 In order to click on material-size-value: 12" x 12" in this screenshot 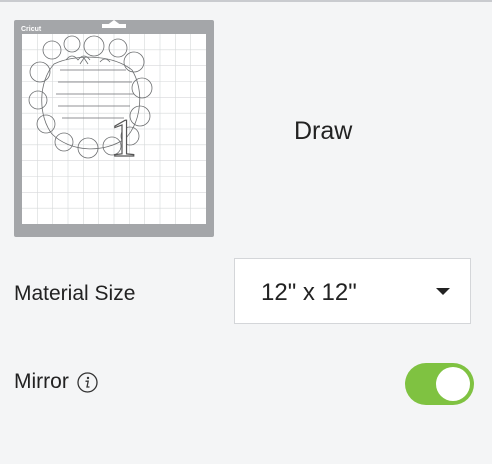, I will do `click(309, 292)`.